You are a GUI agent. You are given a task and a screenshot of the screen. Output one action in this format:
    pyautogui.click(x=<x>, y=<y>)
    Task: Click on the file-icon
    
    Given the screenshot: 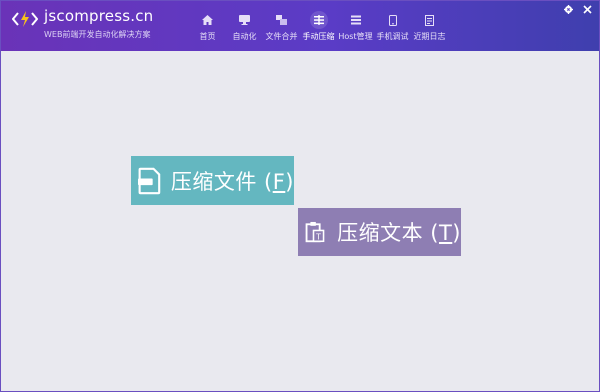 What is the action you would take?
    pyautogui.click(x=149, y=180)
    